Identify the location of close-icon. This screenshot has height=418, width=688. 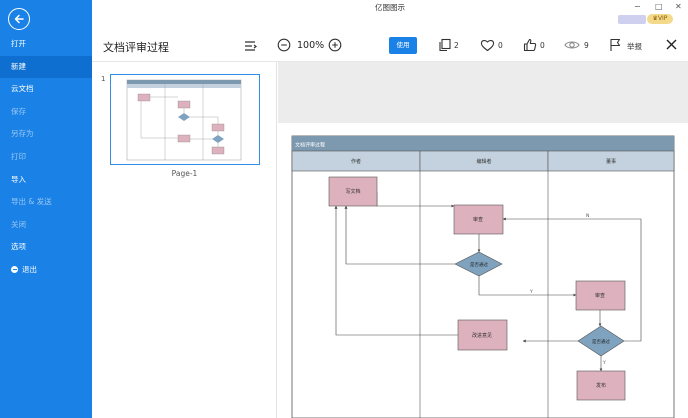
(671, 44).